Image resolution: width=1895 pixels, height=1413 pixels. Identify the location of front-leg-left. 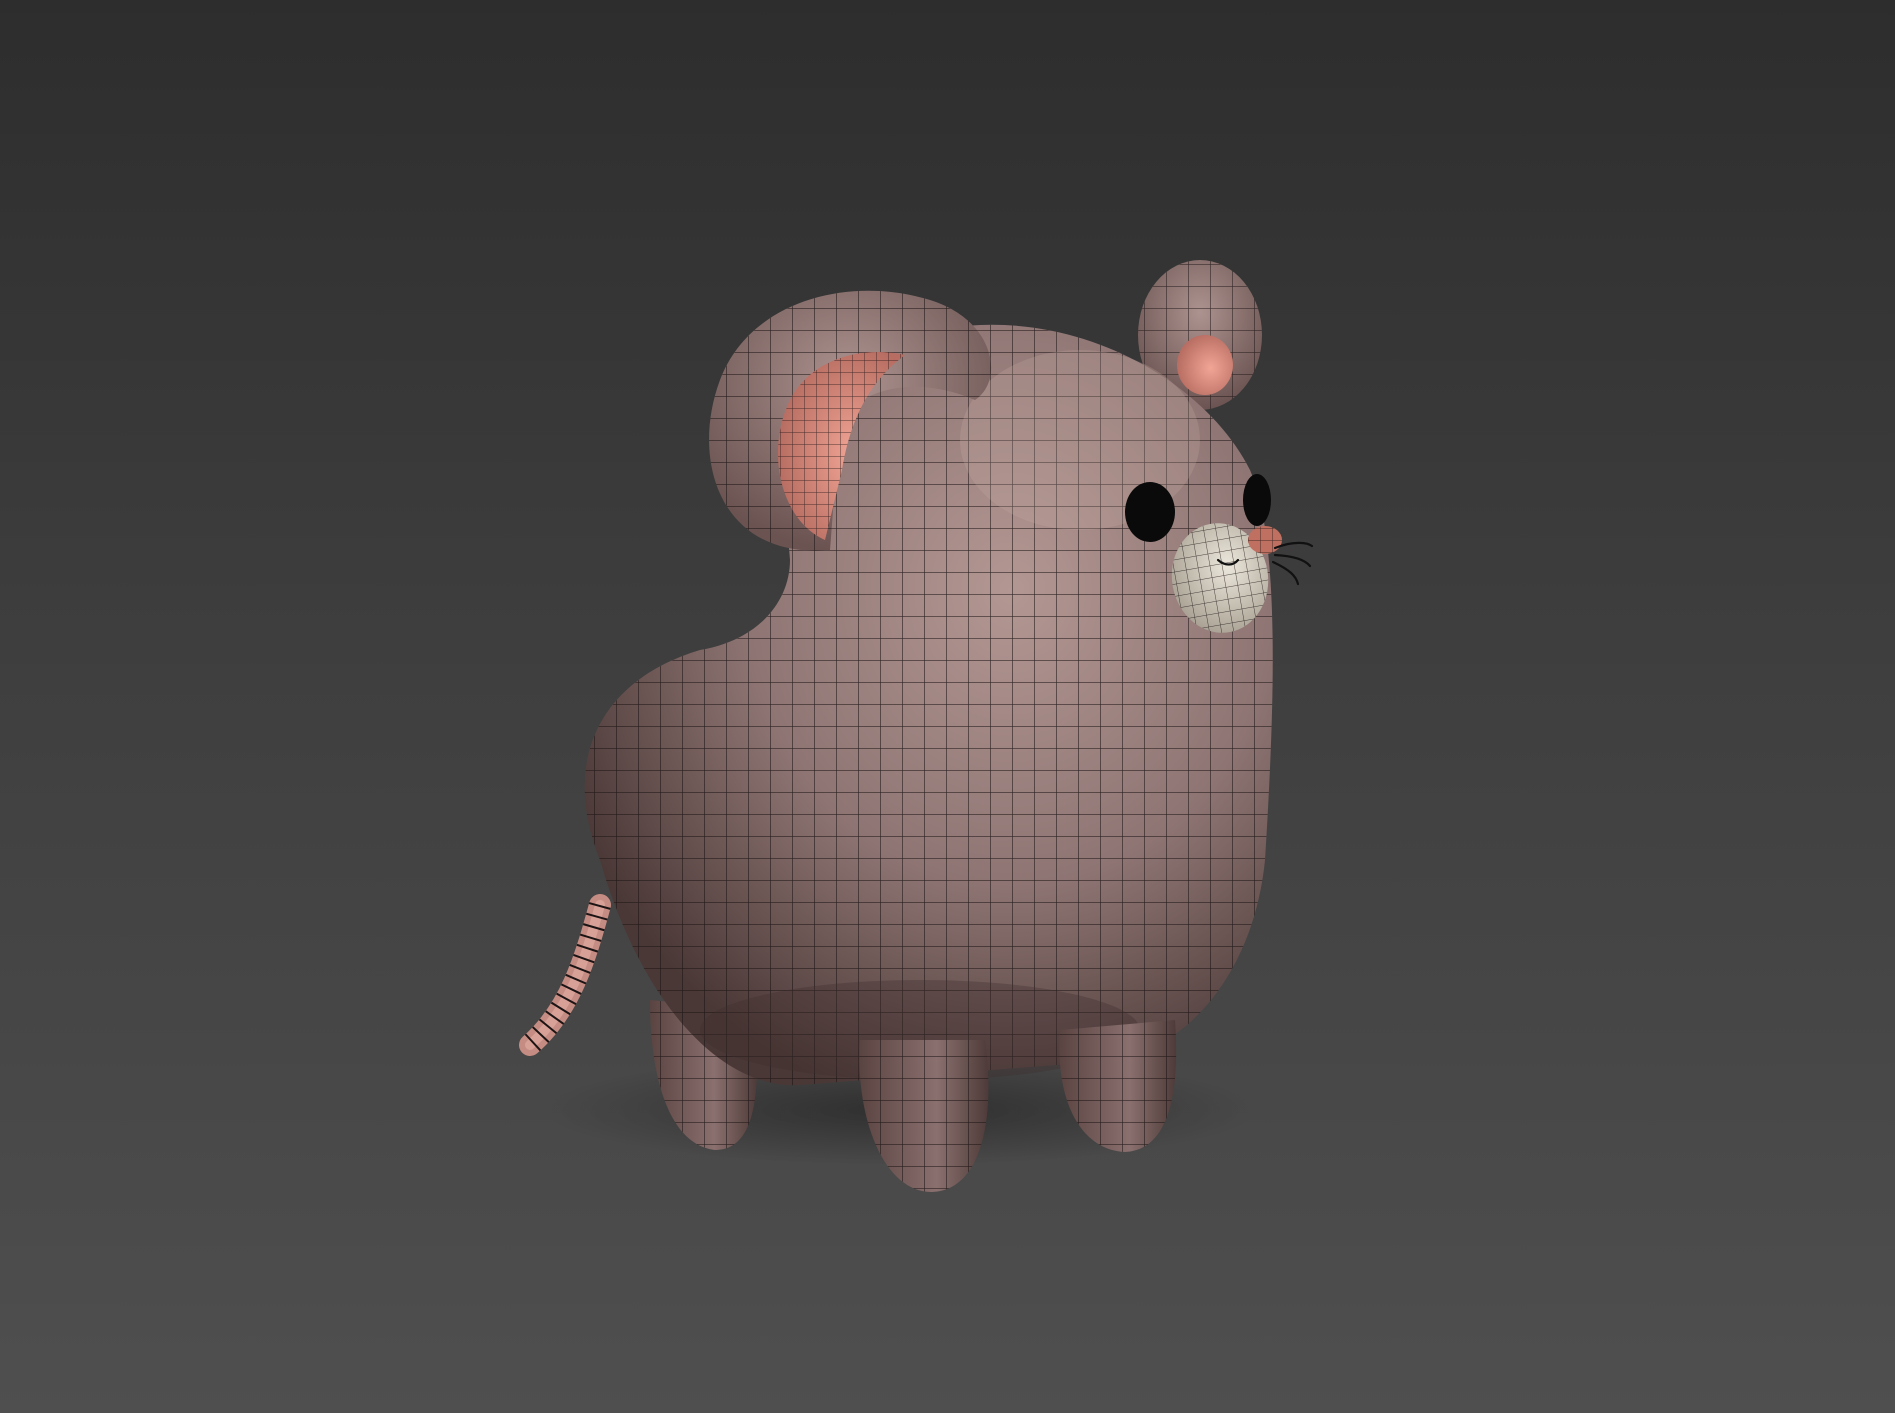
(924, 1116).